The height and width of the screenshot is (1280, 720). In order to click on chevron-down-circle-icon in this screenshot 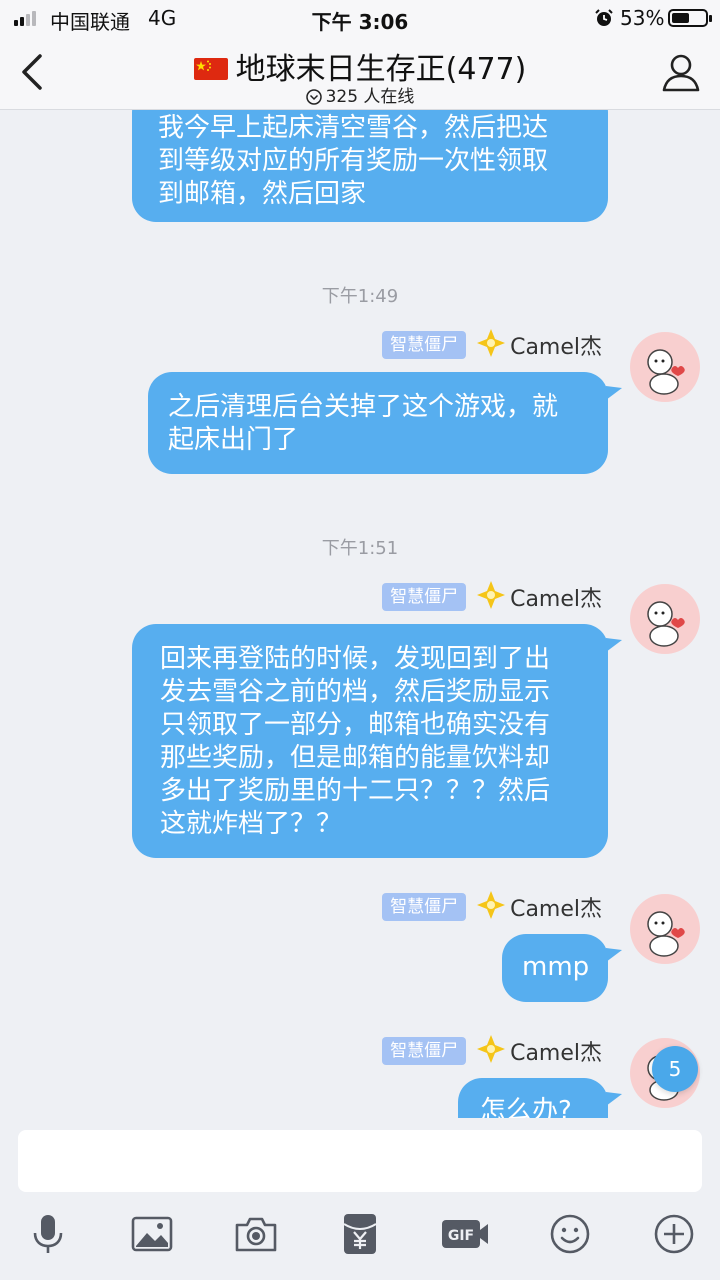, I will do `click(313, 97)`.